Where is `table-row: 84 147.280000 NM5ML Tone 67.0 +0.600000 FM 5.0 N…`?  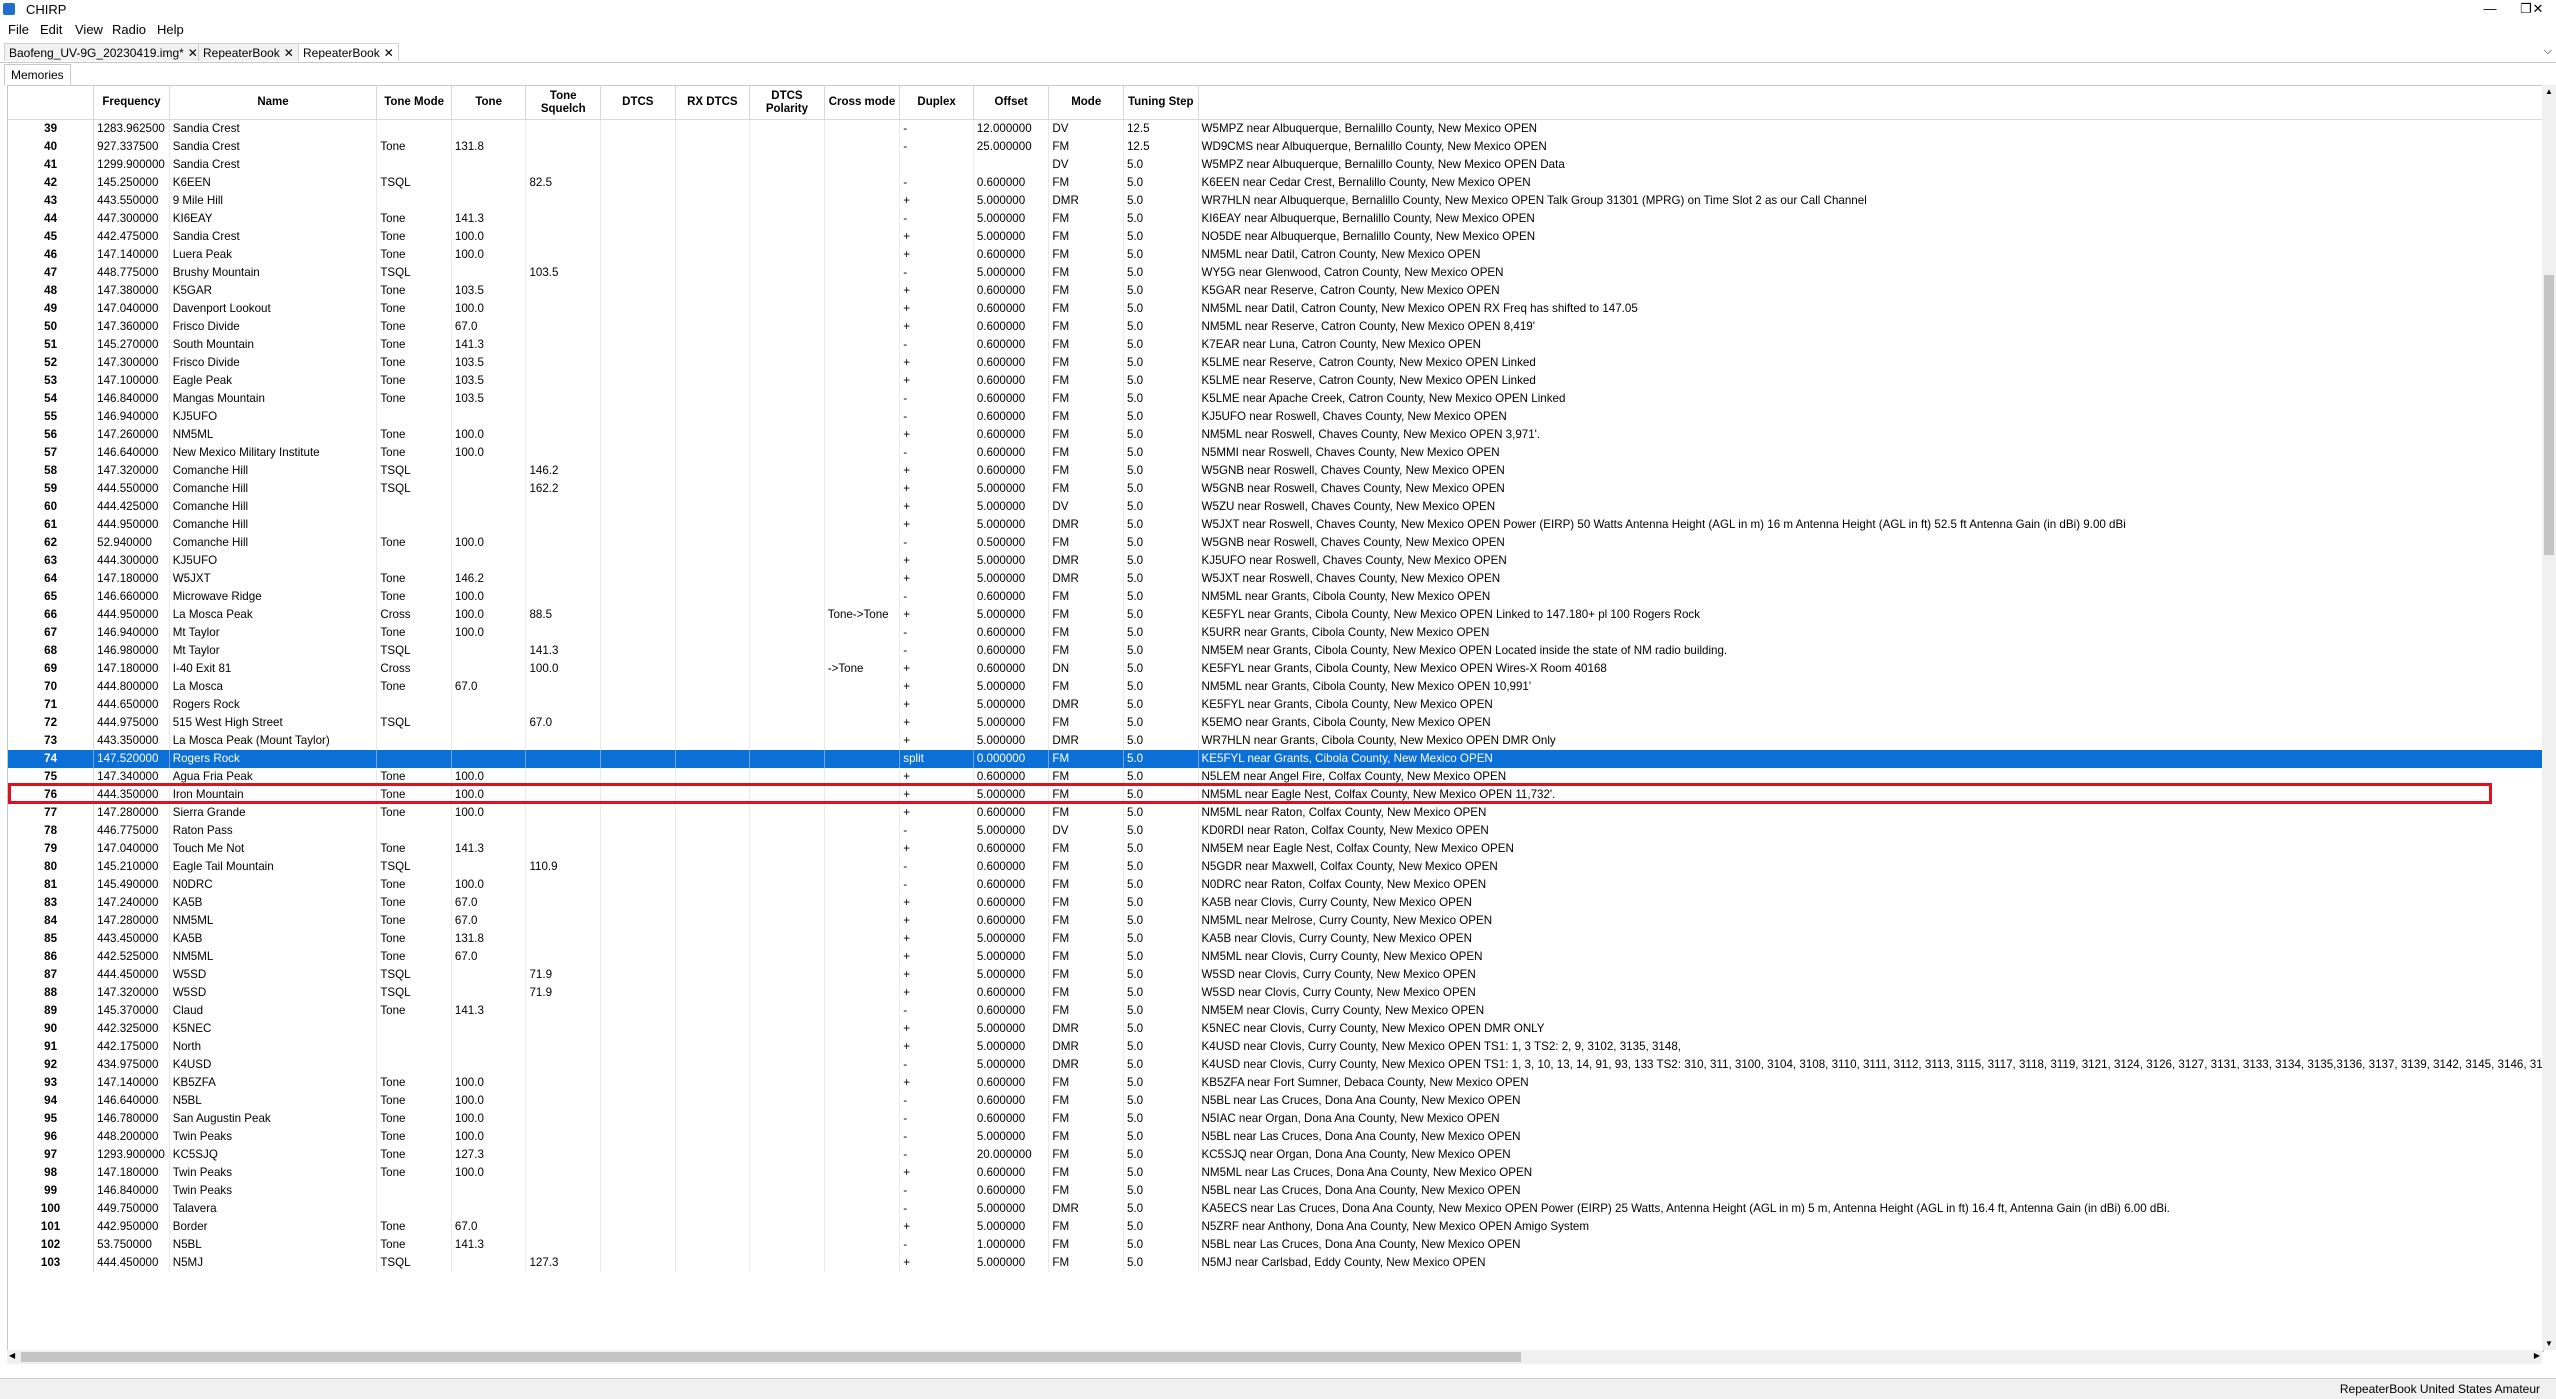 table-row: 84 147.280000 NM5ML Tone 67.0 +0.600000 FM 5.0 N… is located at coordinates (1275, 921).